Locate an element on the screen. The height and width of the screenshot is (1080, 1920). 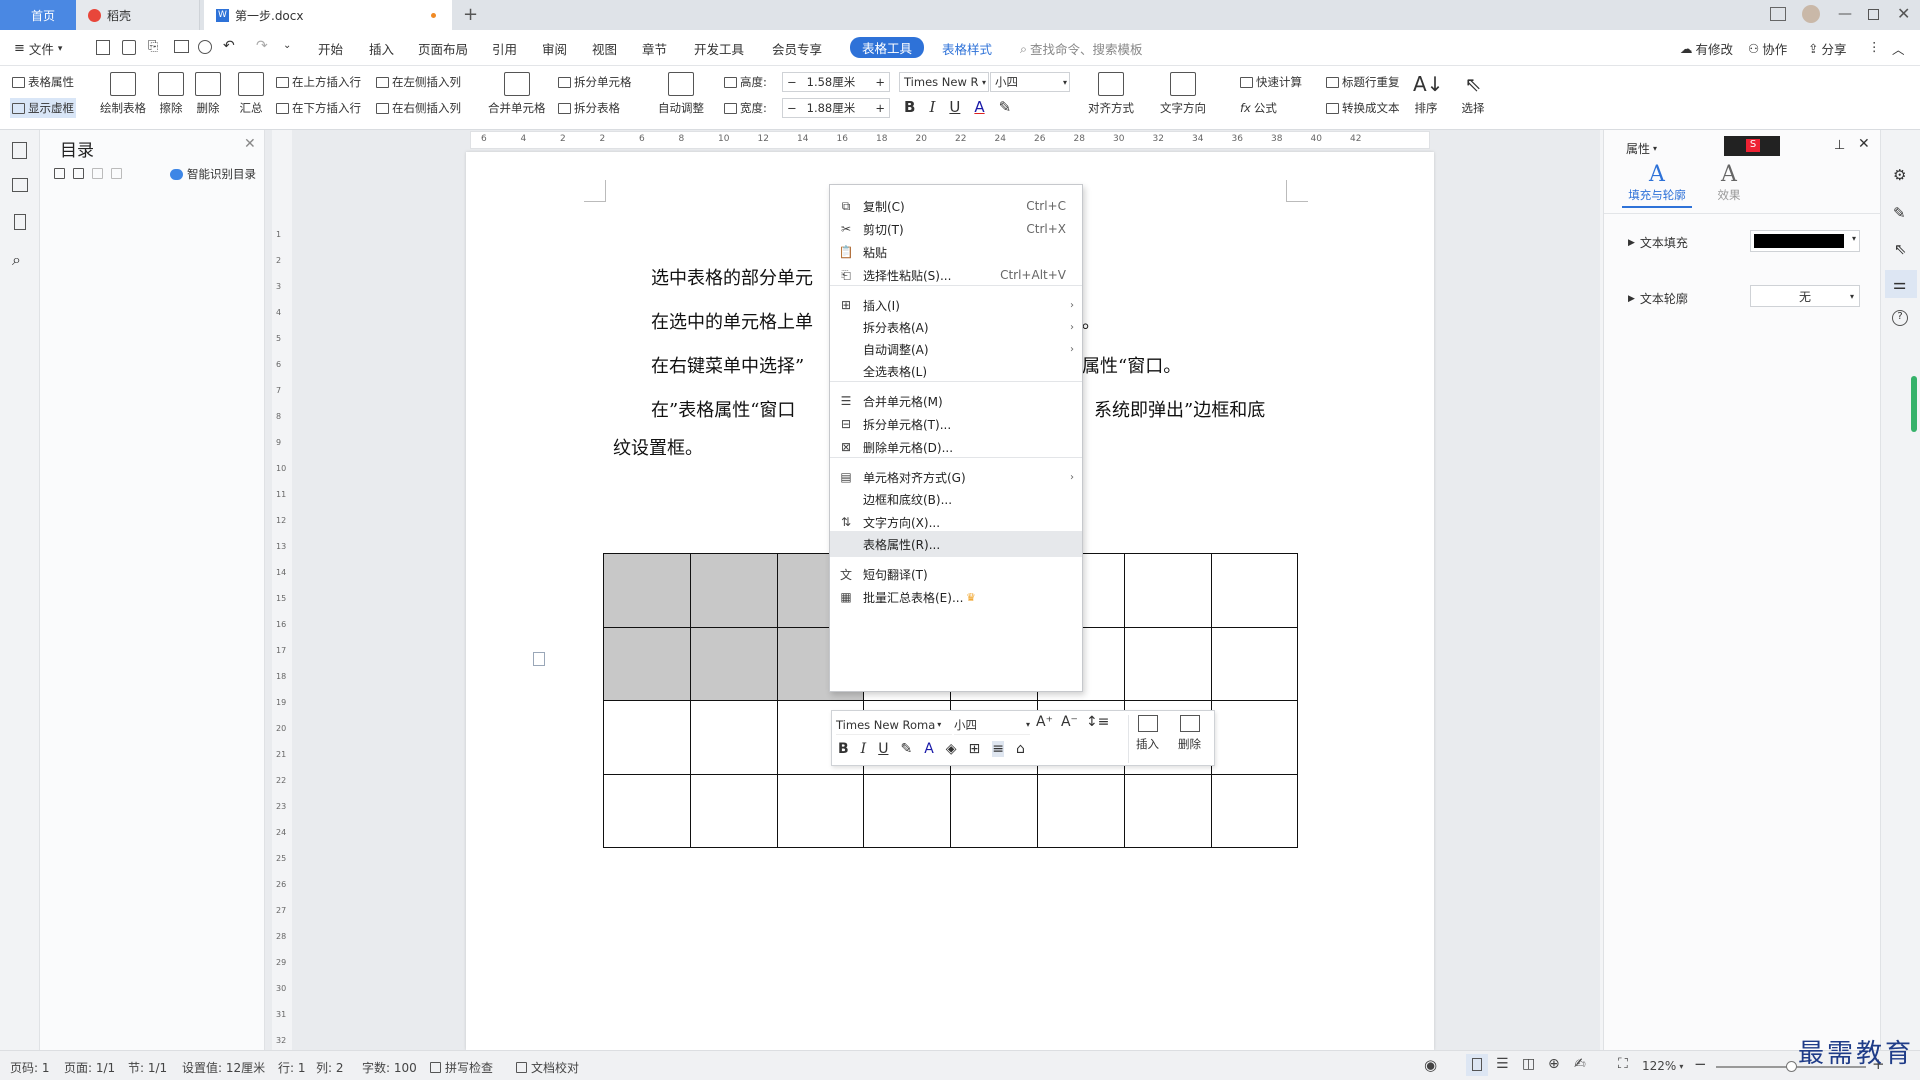
fit-page-icon: ⛶ is located at coordinates (1623, 1064).